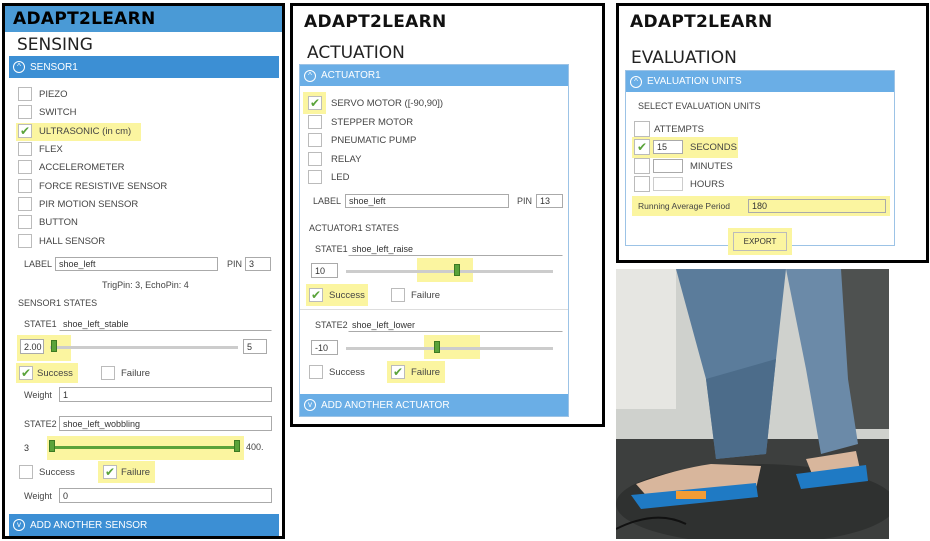 The width and height of the screenshot is (930, 541). I want to click on sensor-pin-input: 3, so click(258, 264).